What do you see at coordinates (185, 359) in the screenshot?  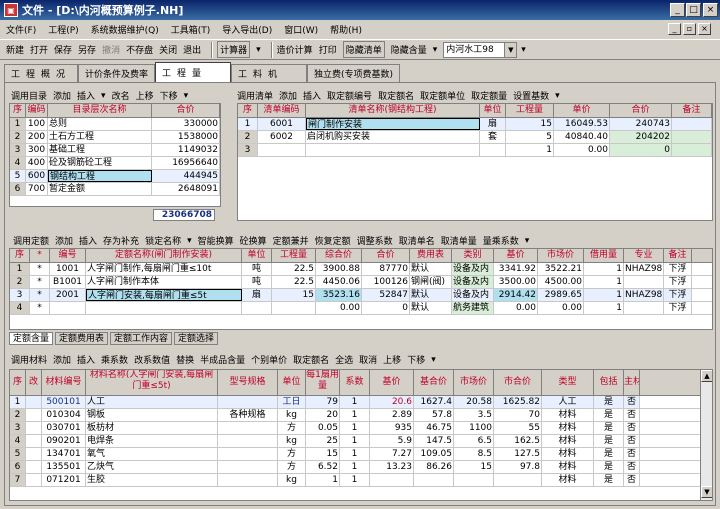 I see `replace-button: 替换` at bounding box center [185, 359].